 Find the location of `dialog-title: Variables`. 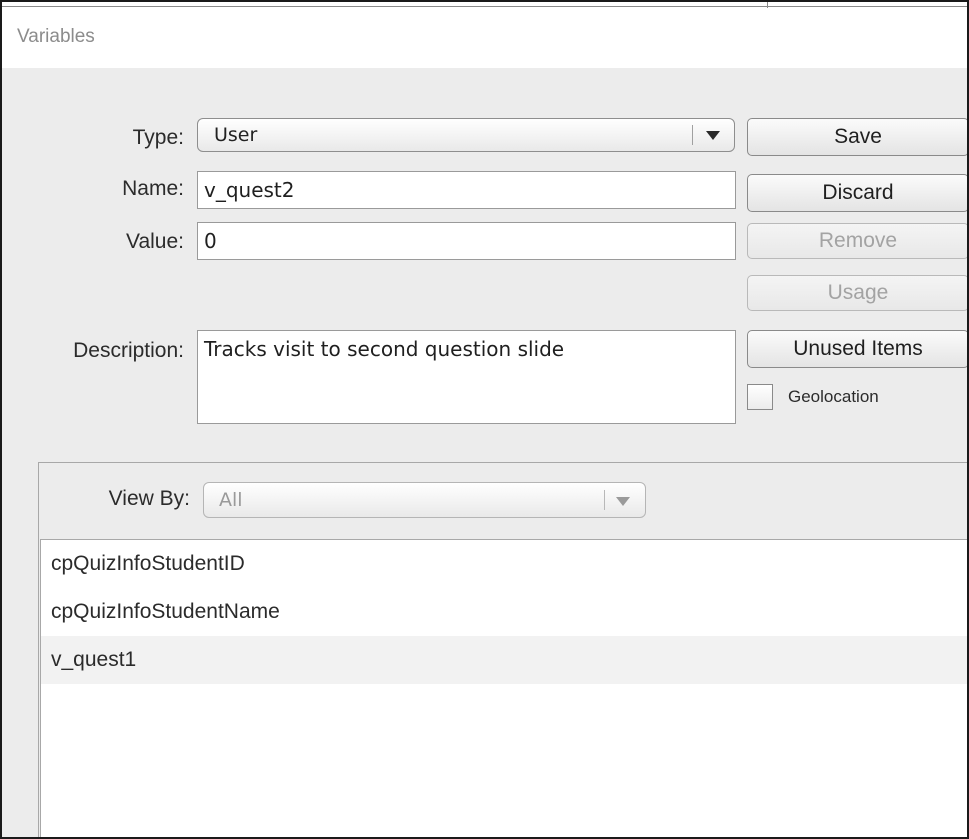

dialog-title: Variables is located at coordinates (56, 36).